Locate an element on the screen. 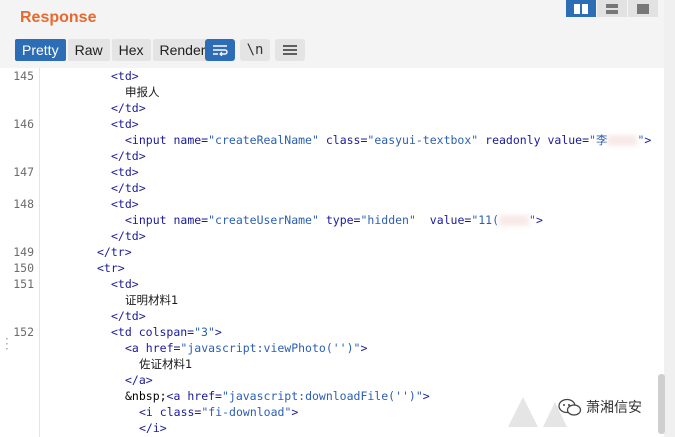 Image resolution: width=675 pixels, height=437 pixels. cell-text: 证明材料1 is located at coordinates (152, 300).